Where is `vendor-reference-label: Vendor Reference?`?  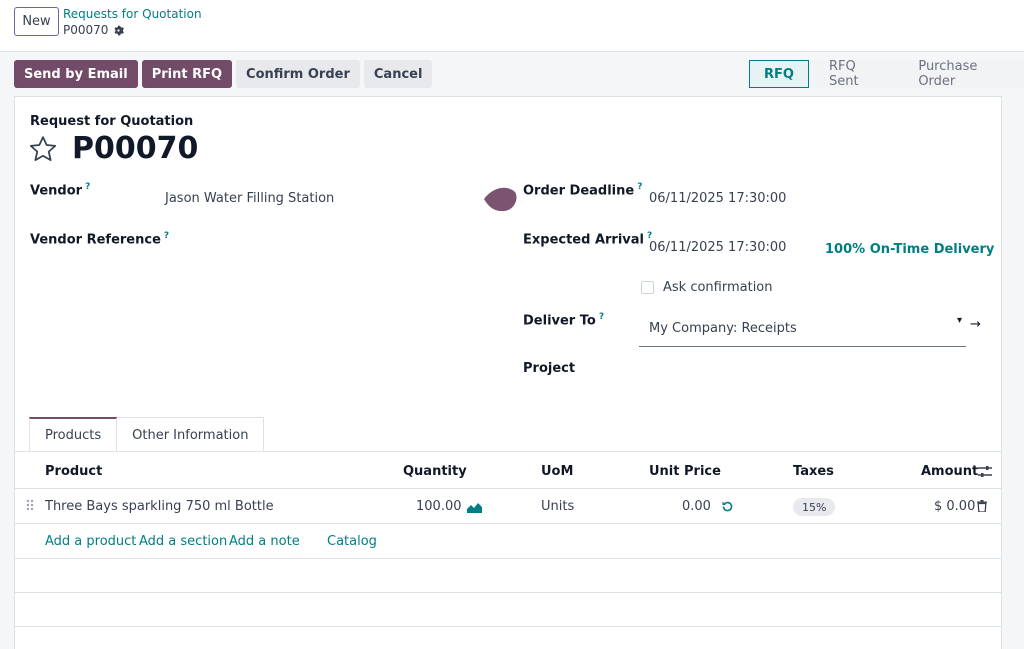 vendor-reference-label: Vendor Reference? is located at coordinates (99, 239).